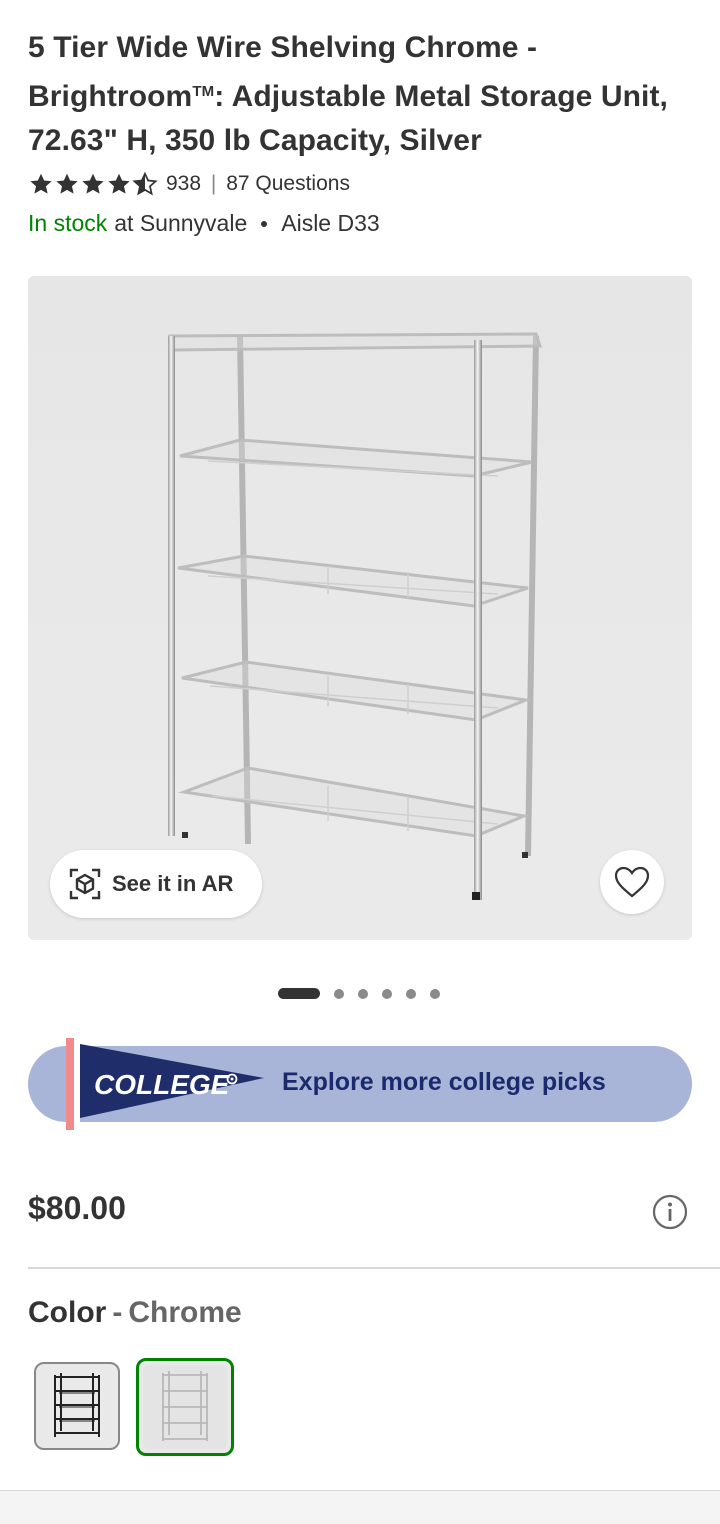 This screenshot has width=720, height=1524. I want to click on image-carousel-pager, so click(366, 993).